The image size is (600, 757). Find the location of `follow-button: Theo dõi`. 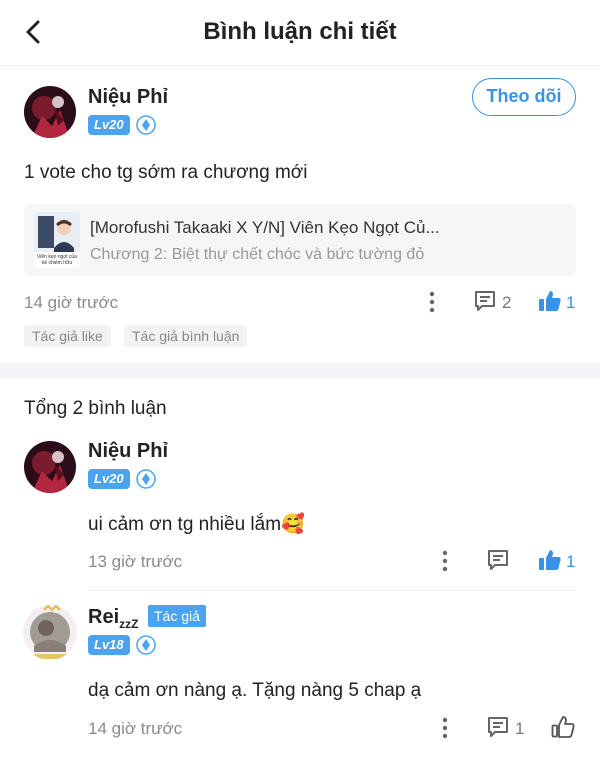

follow-button: Theo dõi is located at coordinates (524, 97).